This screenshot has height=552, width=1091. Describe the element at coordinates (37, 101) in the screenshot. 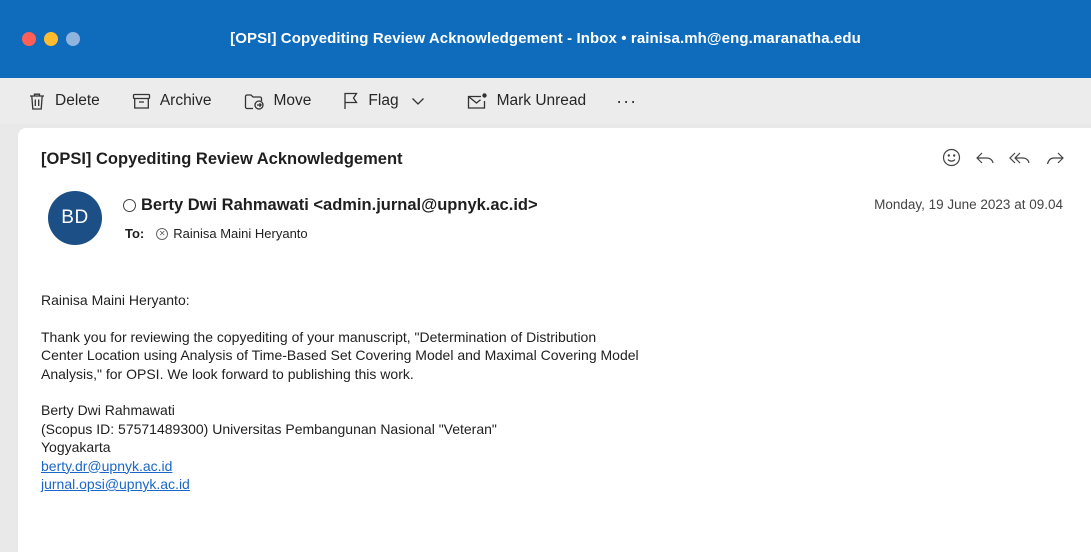

I see `trash-icon` at that location.